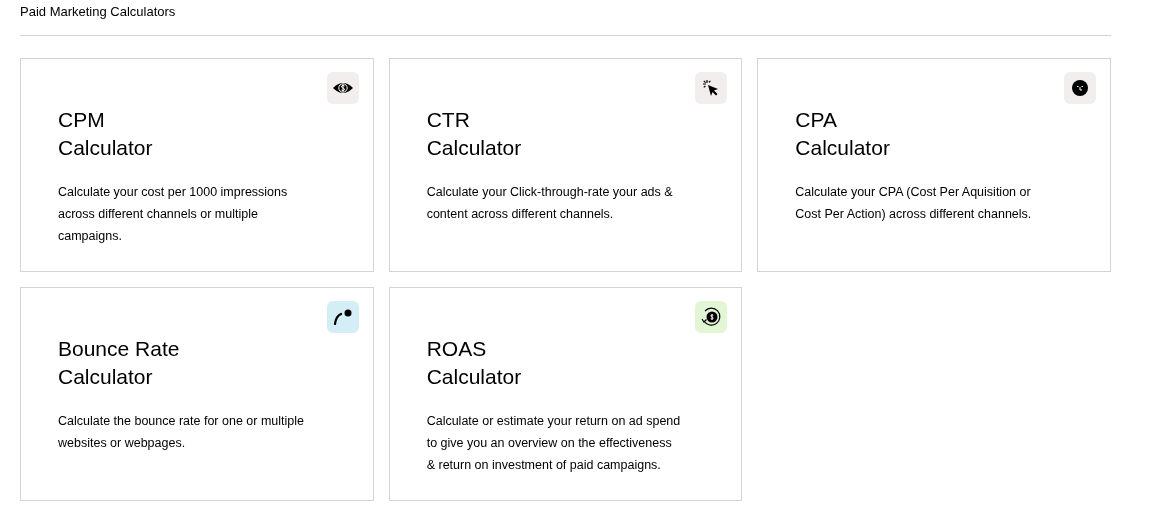 Image resolution: width=1169 pixels, height=513 pixels. I want to click on card-description: Calculate your Click-through-rate your ads & content across different channels., so click(550, 203).